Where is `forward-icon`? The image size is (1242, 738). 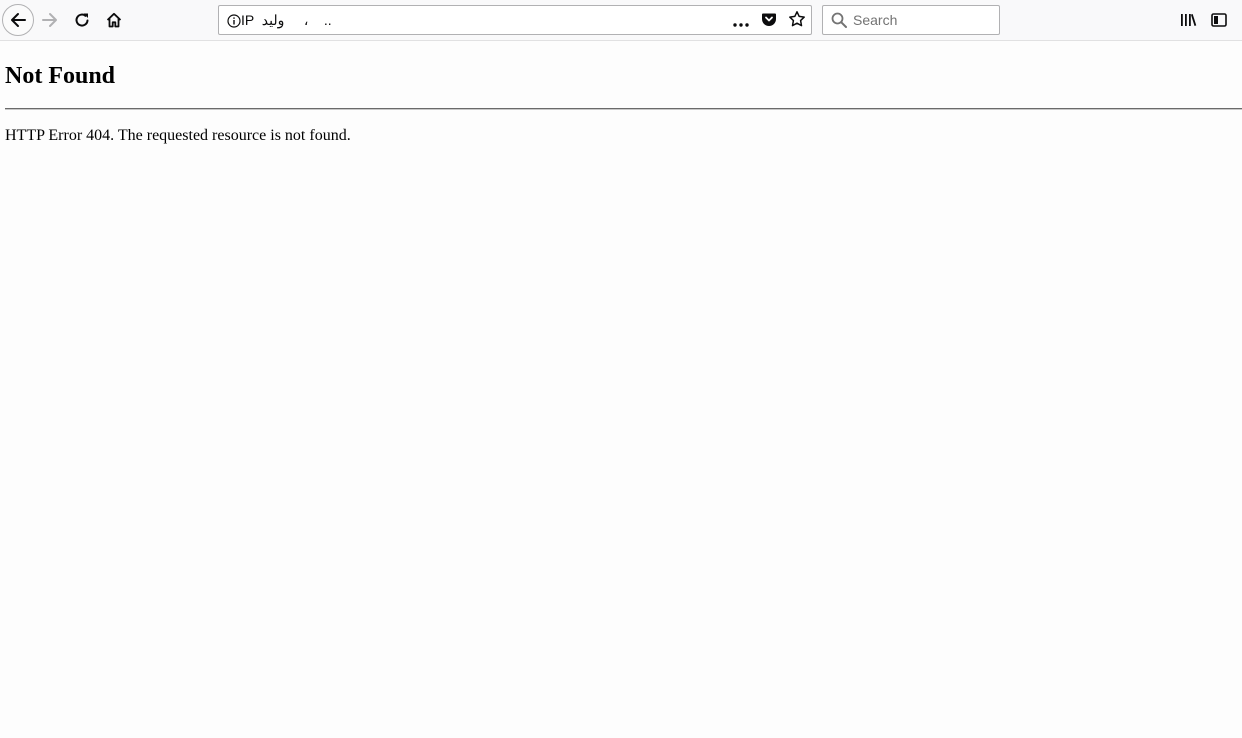 forward-icon is located at coordinates (50, 20).